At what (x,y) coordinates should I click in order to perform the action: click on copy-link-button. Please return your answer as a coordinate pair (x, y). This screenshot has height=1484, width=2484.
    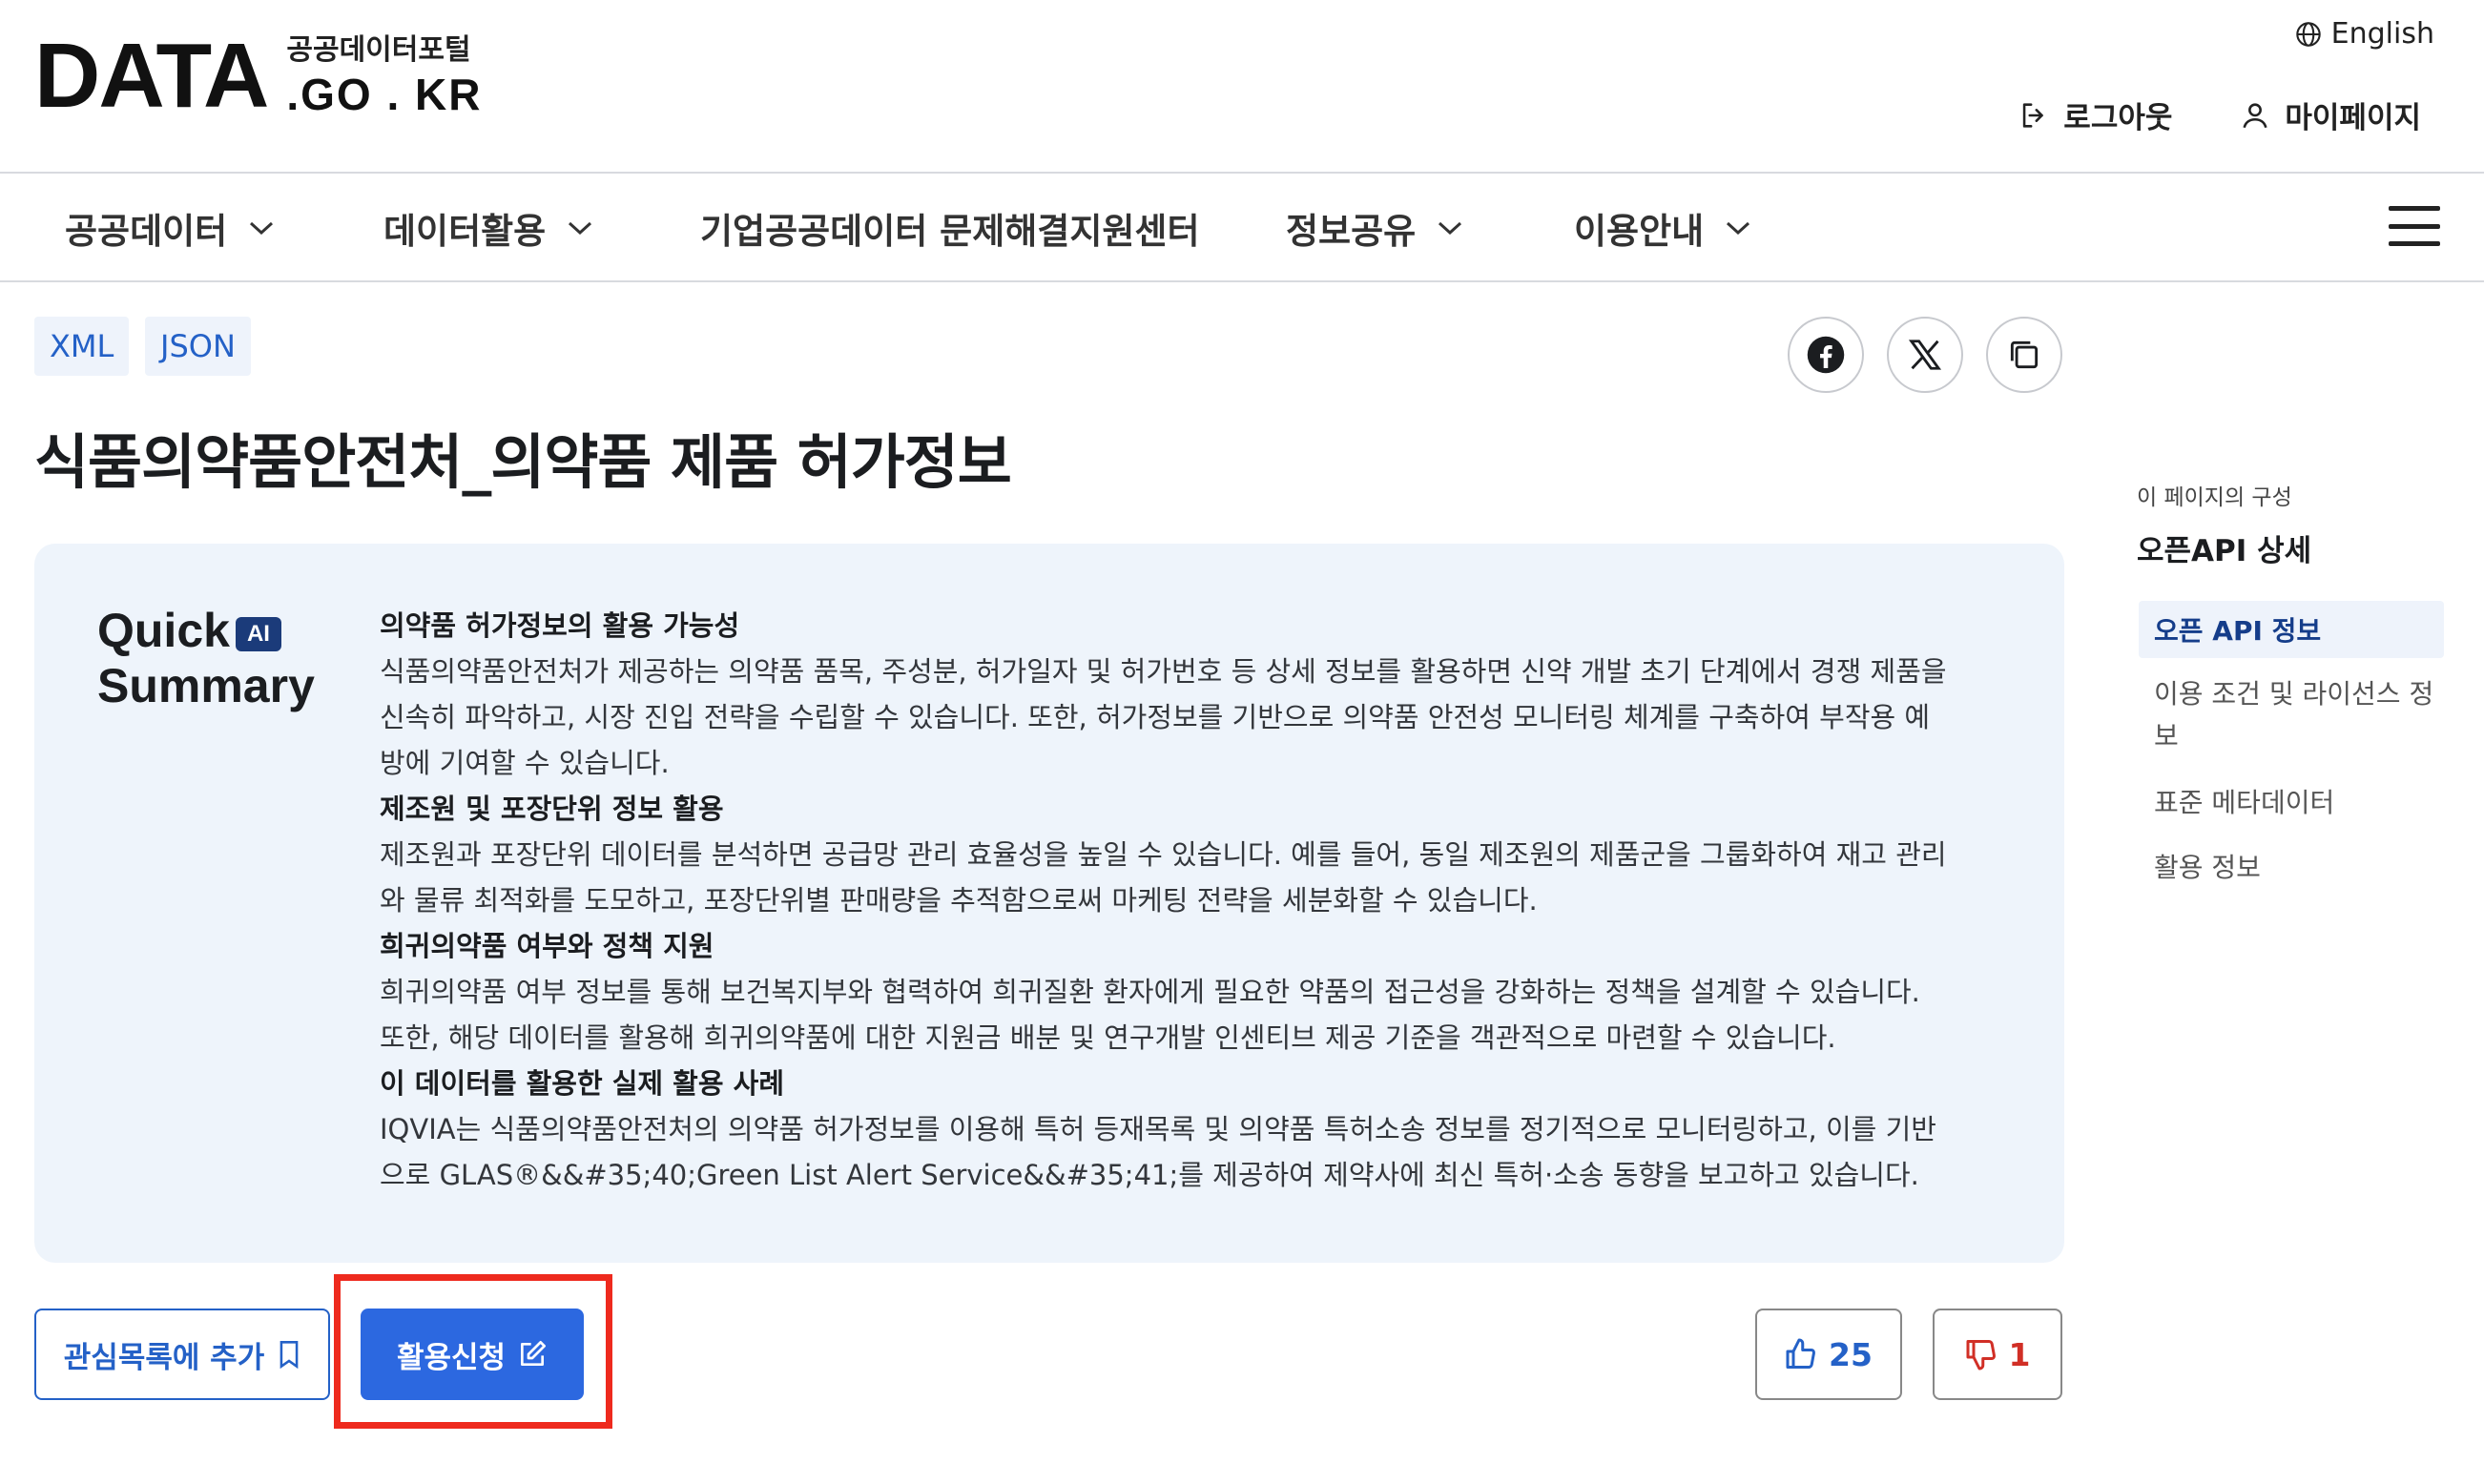
    Looking at the image, I should click on (2024, 355).